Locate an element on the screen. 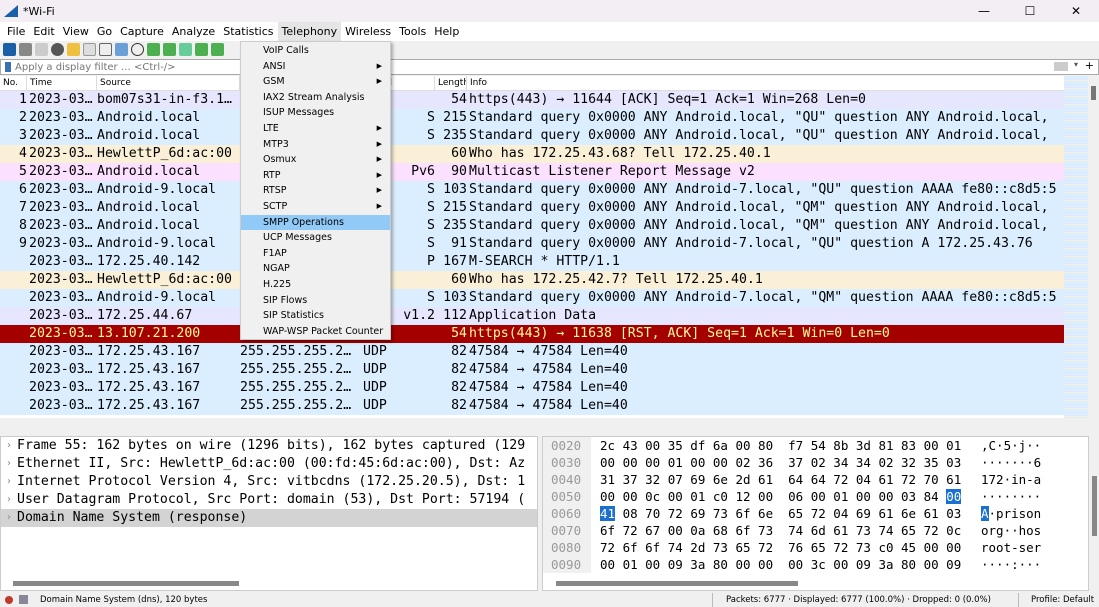 Image resolution: width=1099 pixels, height=607 pixels. column-length: Length is located at coordinates (451, 83).